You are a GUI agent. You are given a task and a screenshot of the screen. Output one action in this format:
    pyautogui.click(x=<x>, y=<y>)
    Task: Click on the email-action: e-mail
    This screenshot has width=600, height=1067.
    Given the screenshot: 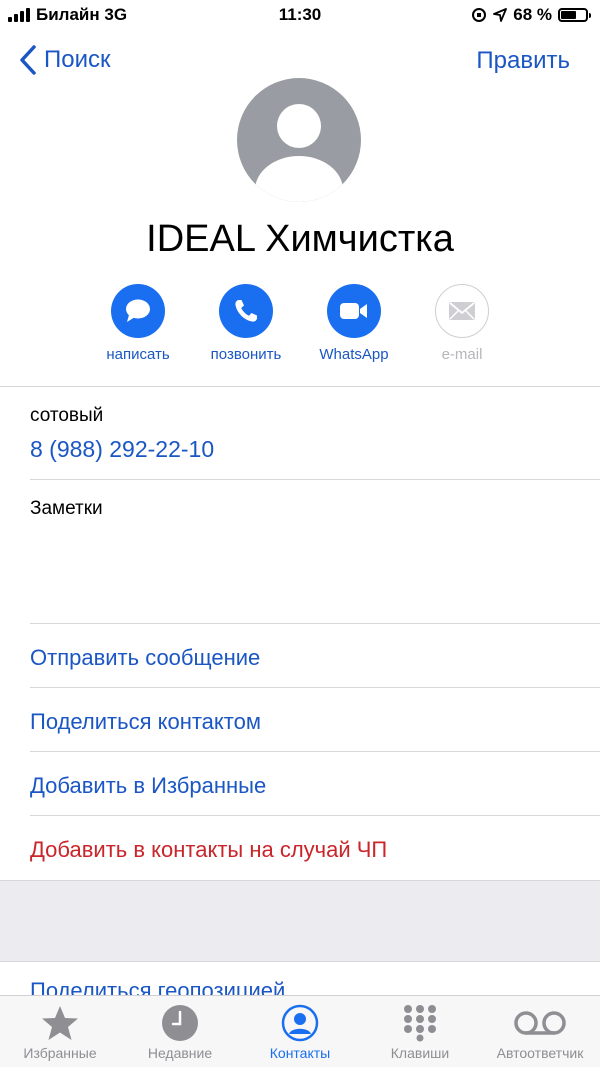 What is the action you would take?
    pyautogui.click(x=462, y=323)
    